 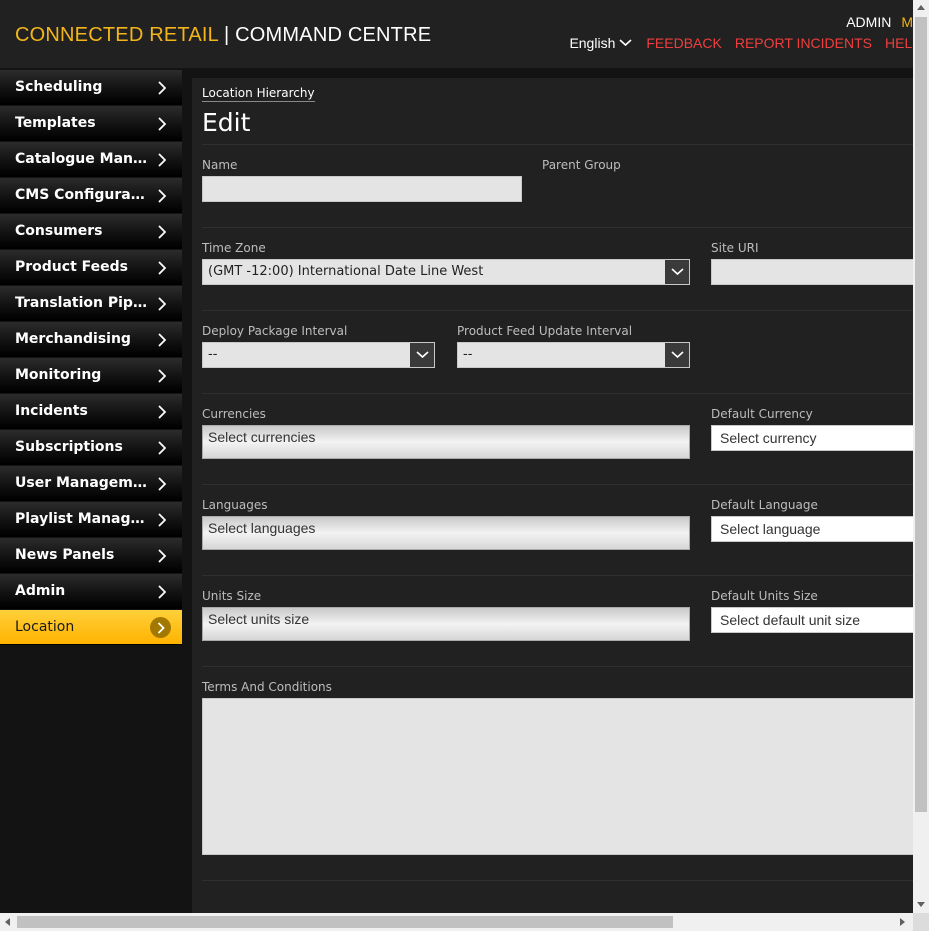 I want to click on default-units-size-select: Select default unit size, so click(x=812, y=620).